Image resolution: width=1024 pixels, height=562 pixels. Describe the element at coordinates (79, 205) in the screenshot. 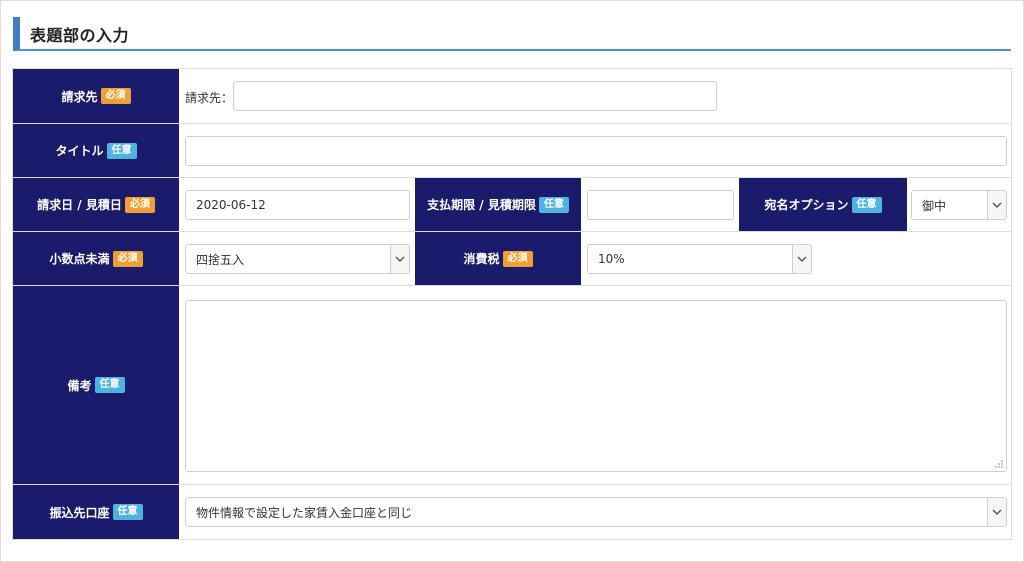

I see `label-text: 請求日 / 見積日` at that location.